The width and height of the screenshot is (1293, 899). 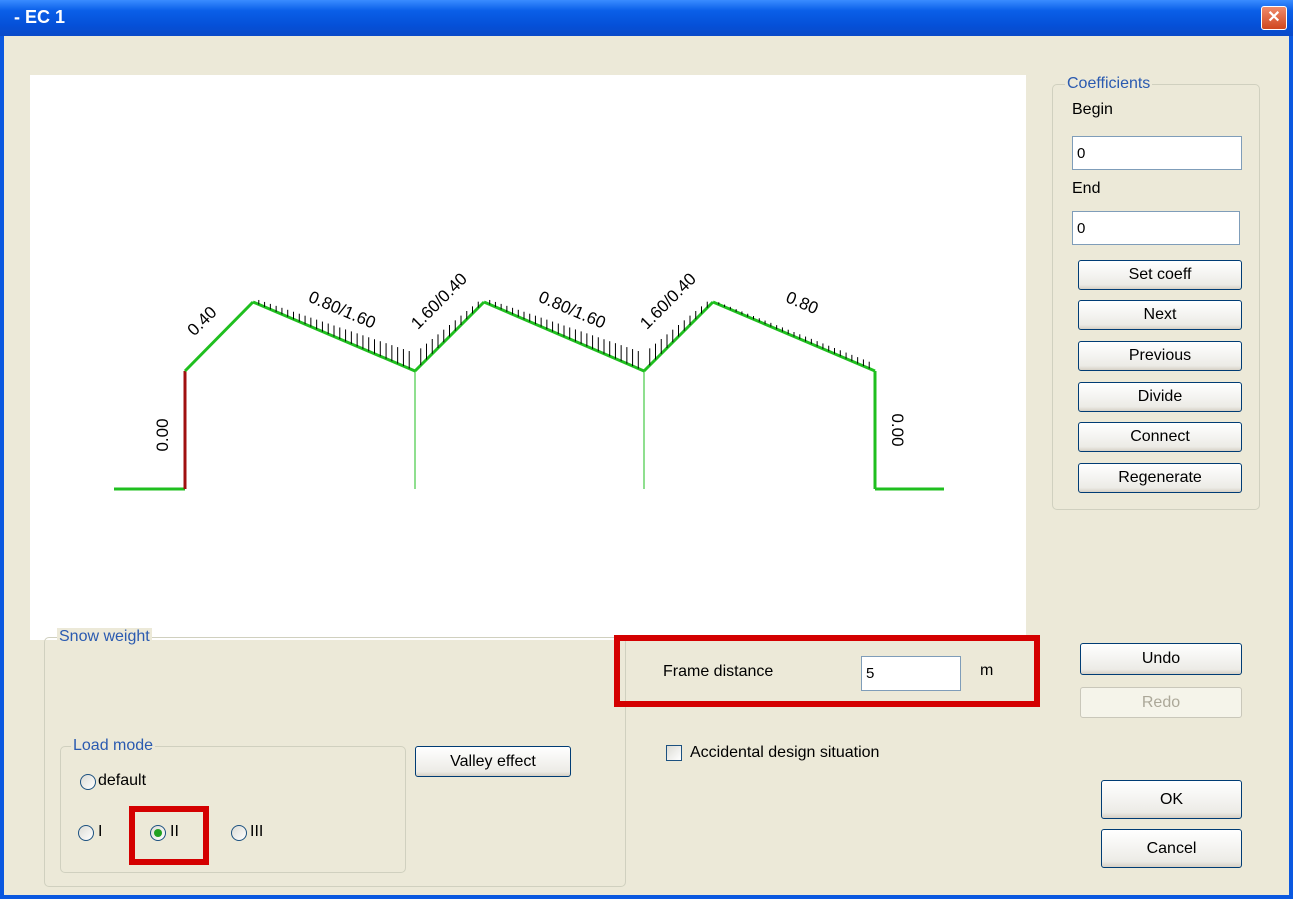 I want to click on undo-button: Undo, so click(x=1161, y=659).